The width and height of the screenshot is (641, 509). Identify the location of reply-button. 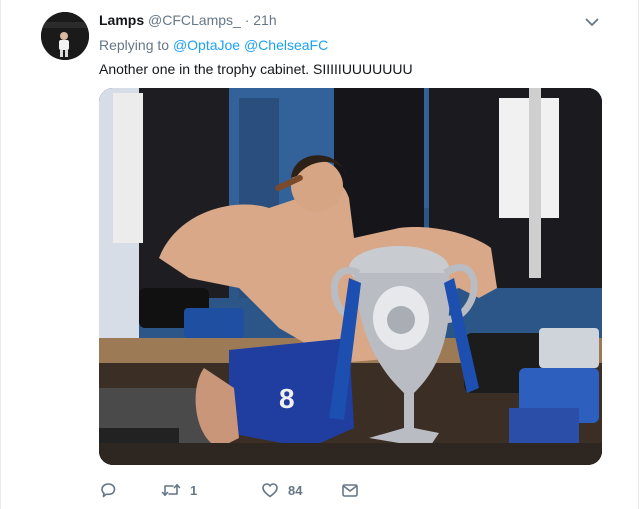
(112, 490).